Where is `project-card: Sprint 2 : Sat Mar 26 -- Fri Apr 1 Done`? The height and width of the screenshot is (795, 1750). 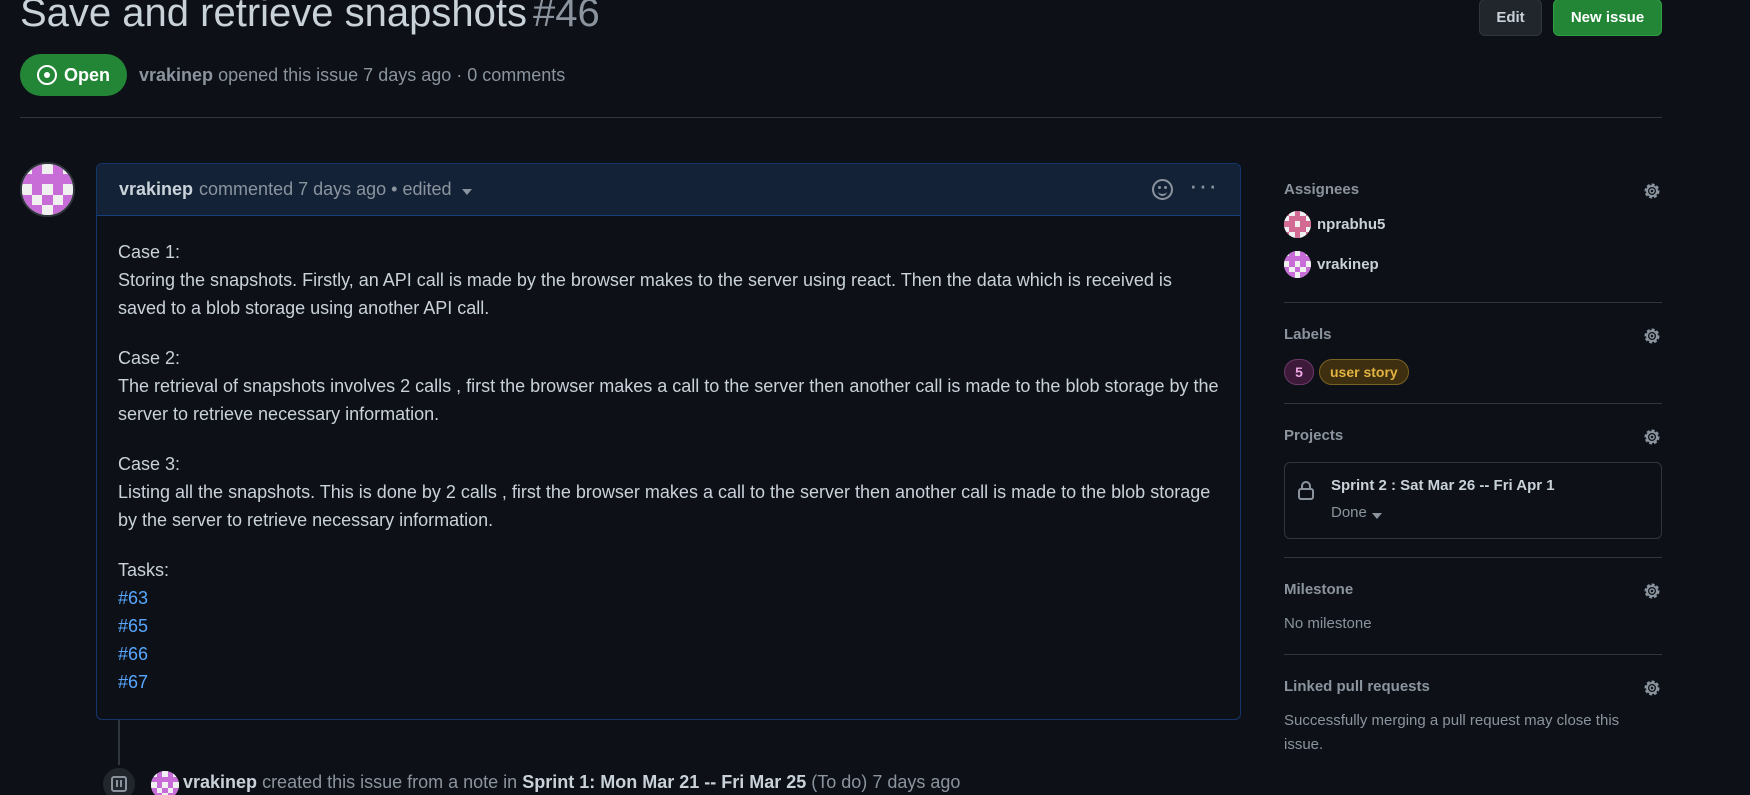 project-card: Sprint 2 : Sat Mar 26 -- Fri Apr 1 Done is located at coordinates (1473, 500).